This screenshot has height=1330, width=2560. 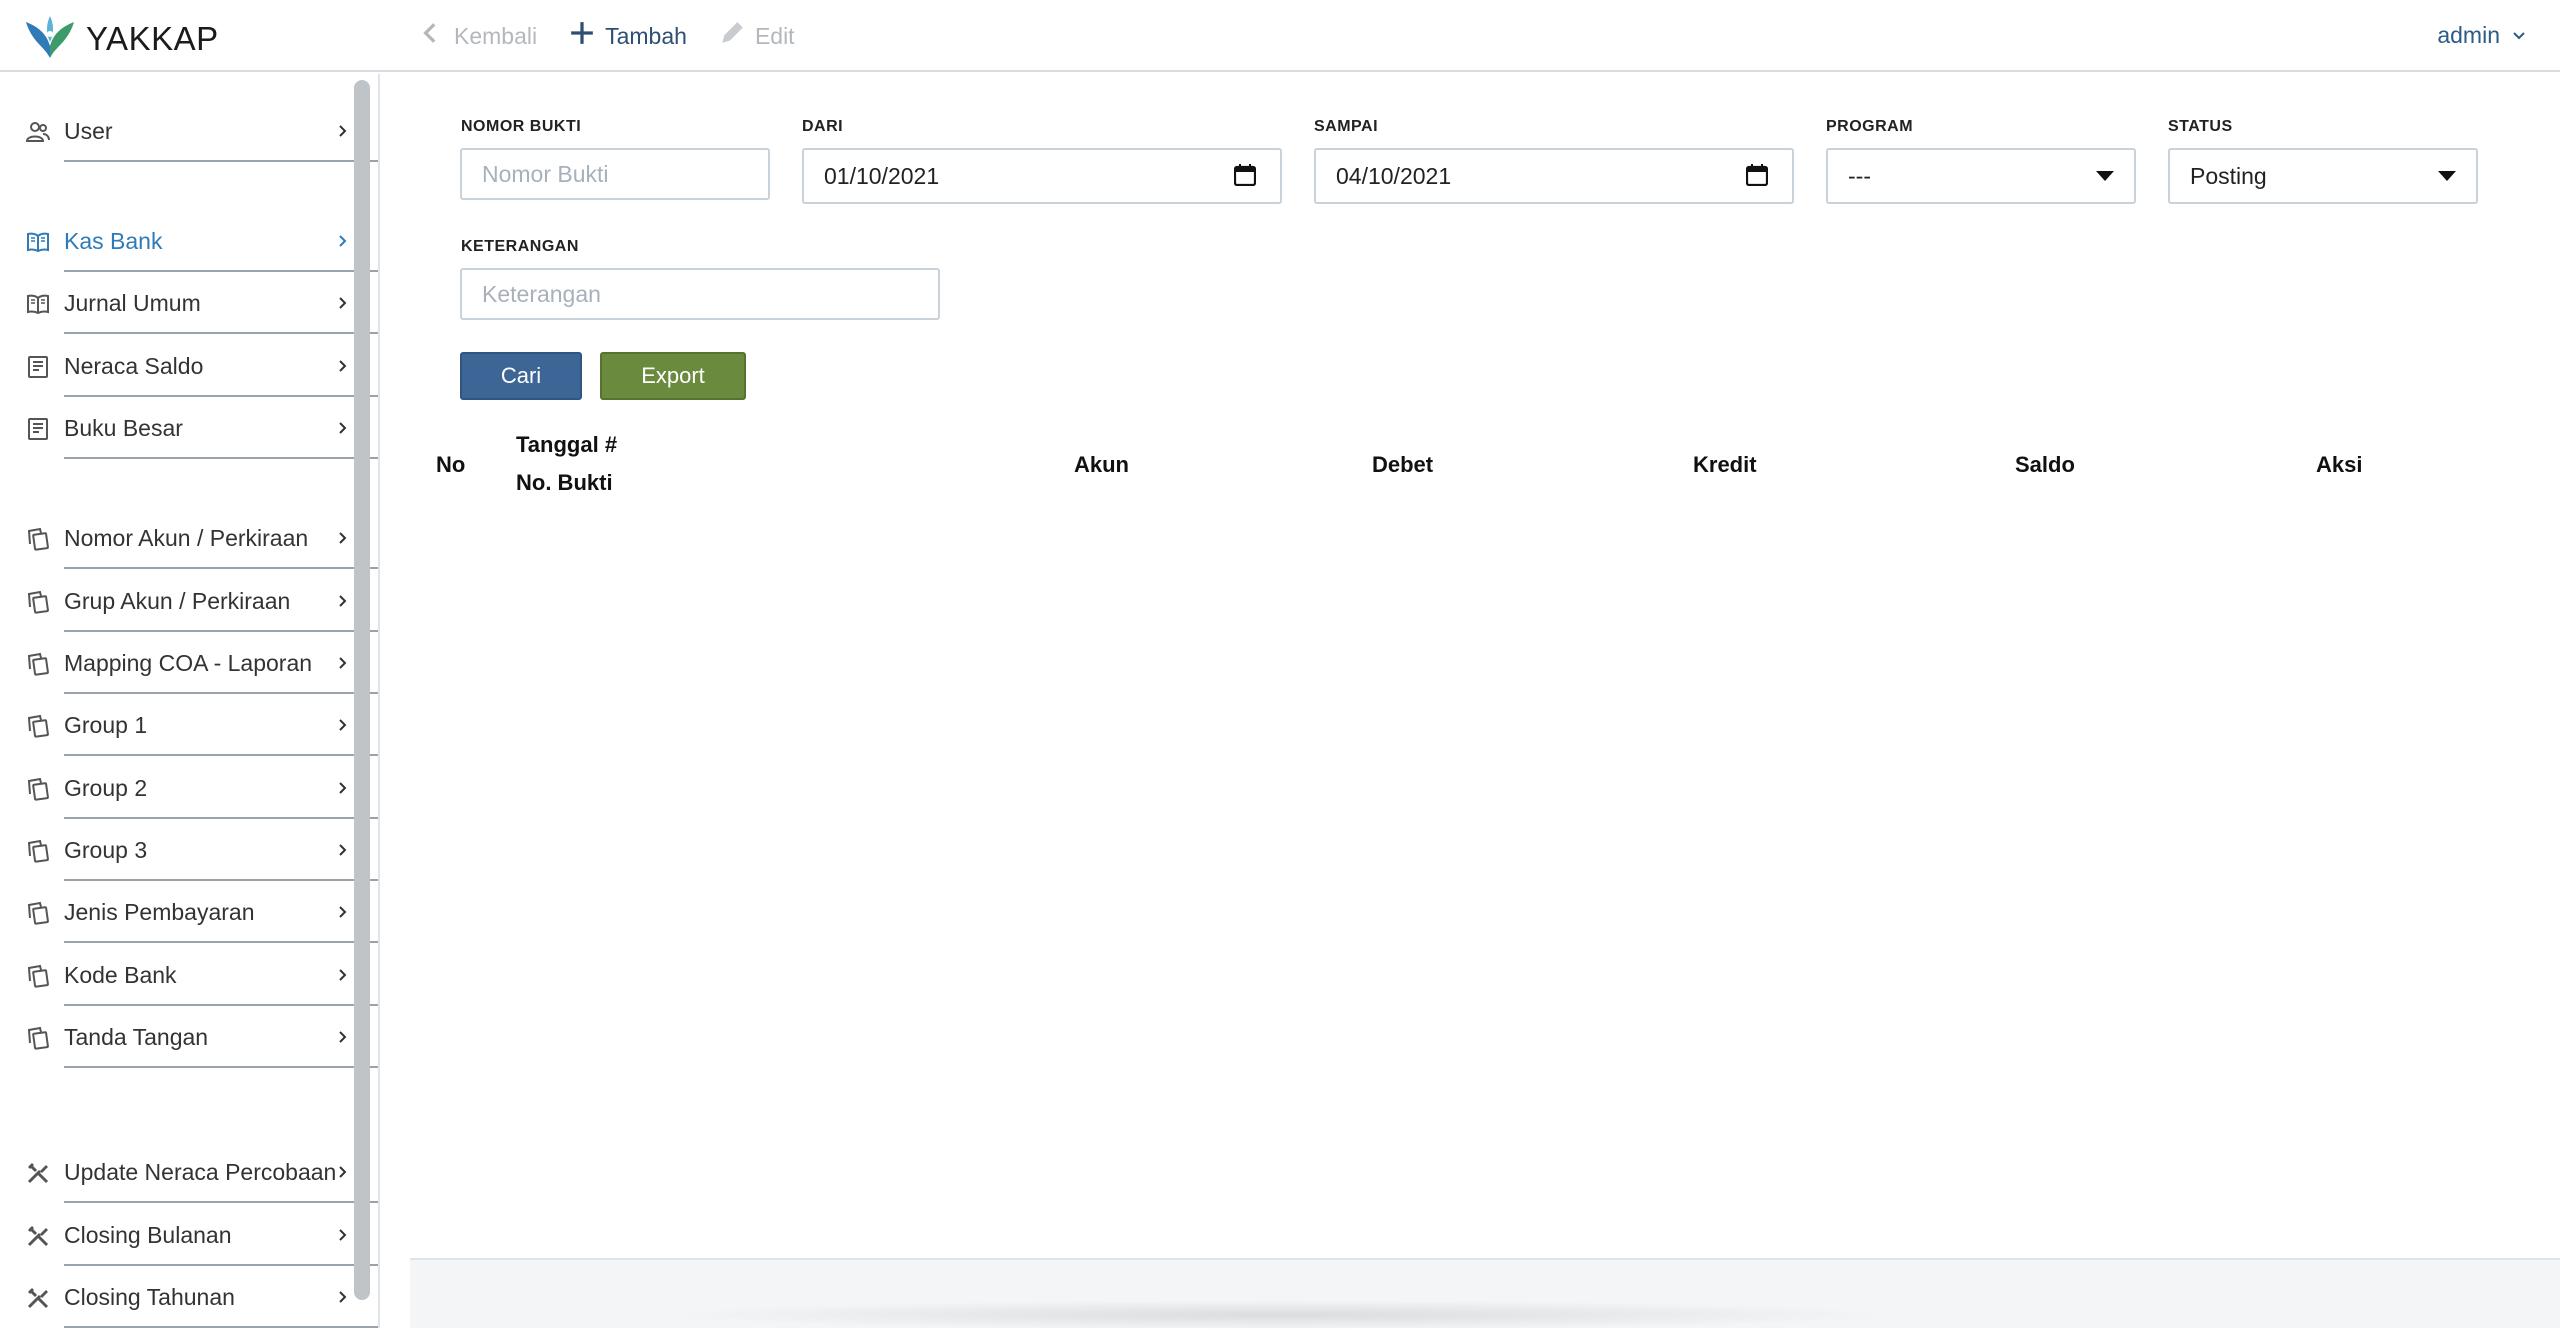 I want to click on status-select: Posting, so click(x=2323, y=176).